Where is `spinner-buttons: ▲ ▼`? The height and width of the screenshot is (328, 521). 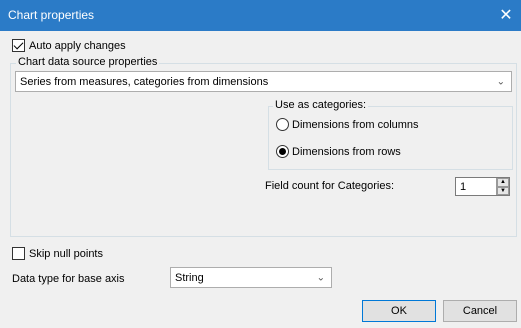
spinner-buttons: ▲ ▼ is located at coordinates (502, 186).